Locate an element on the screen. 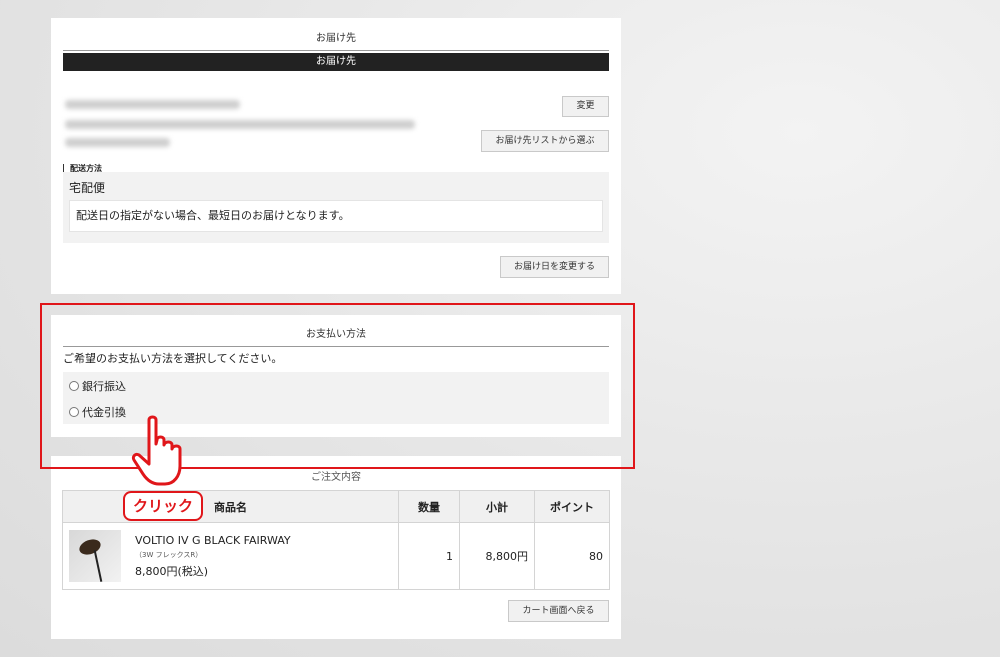 The height and width of the screenshot is (657, 1000). golf-club-shaft-icon is located at coordinates (98, 566).